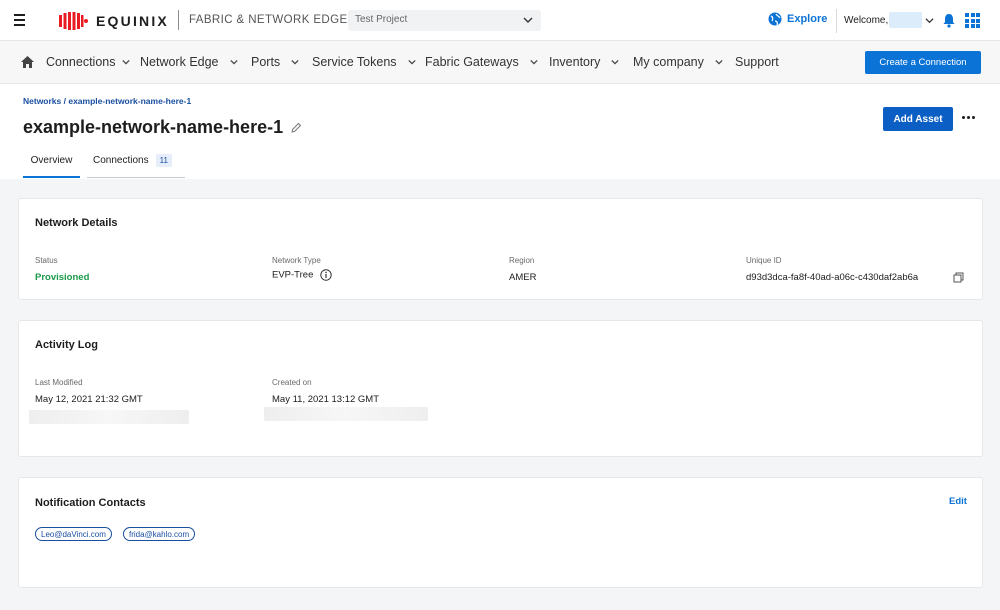  What do you see at coordinates (958, 277) in the screenshot?
I see `copy-icon` at bounding box center [958, 277].